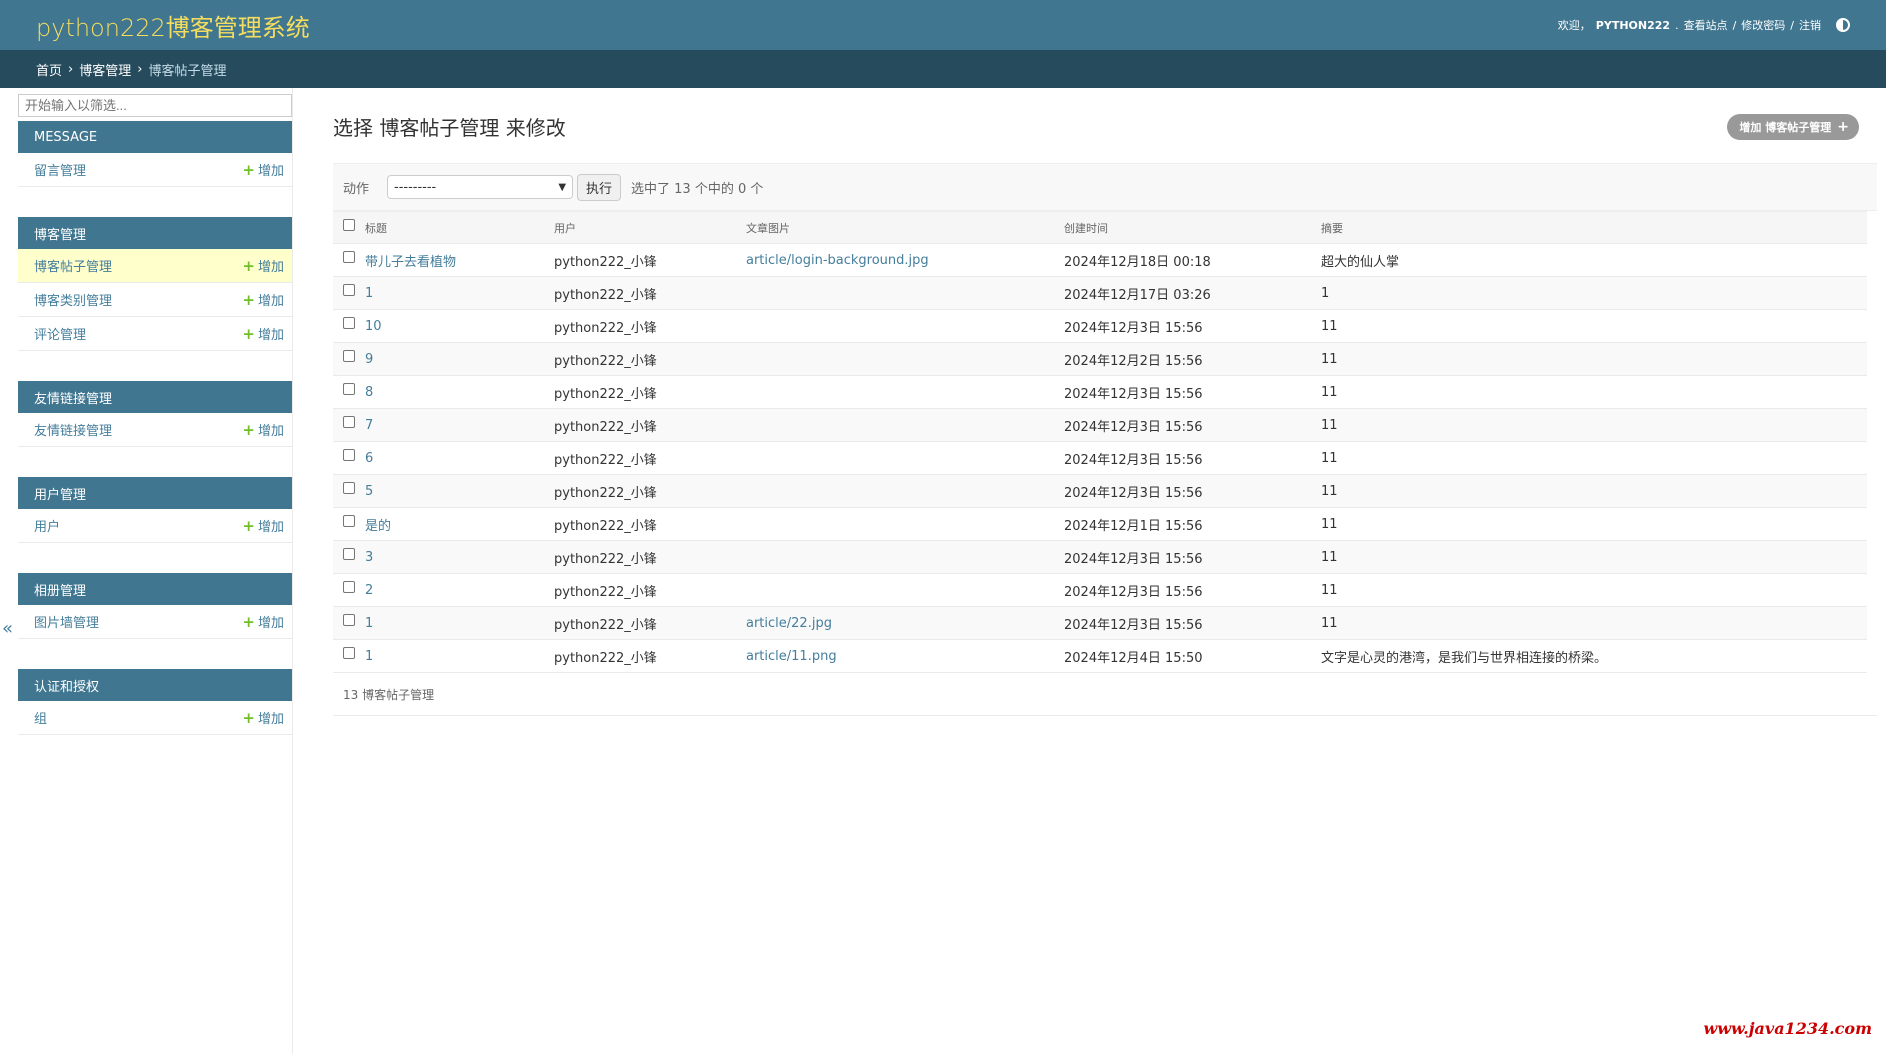 The height and width of the screenshot is (1054, 1886). I want to click on sidebar-item-link: 友情链接管理, so click(73, 429).